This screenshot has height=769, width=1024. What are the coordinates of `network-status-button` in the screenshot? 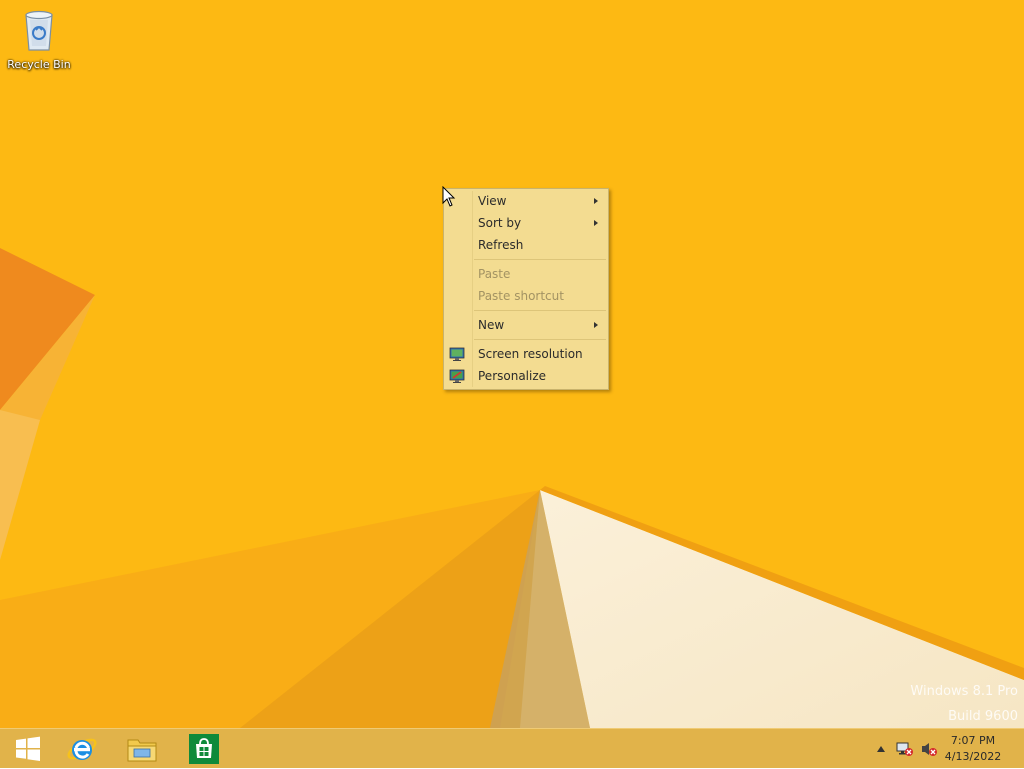 It's located at (905, 749).